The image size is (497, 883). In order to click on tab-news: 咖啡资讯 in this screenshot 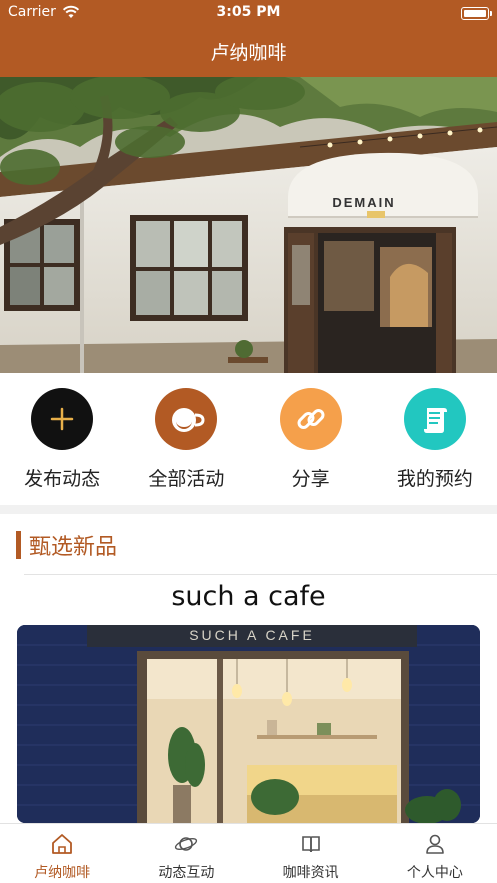, I will do `click(311, 853)`.